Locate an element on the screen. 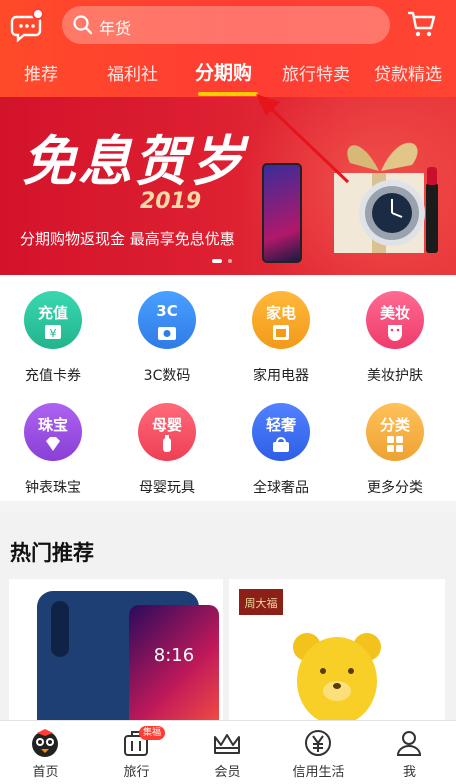  tab-recommend: 推荐 is located at coordinates (41, 72).